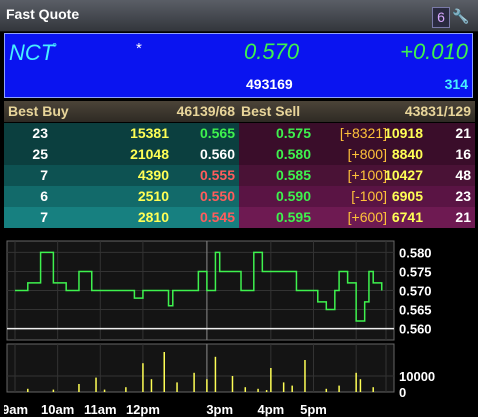 The width and height of the screenshot is (478, 417). What do you see at coordinates (463, 196) in the screenshot?
I see `ask-order-count: 23` at bounding box center [463, 196].